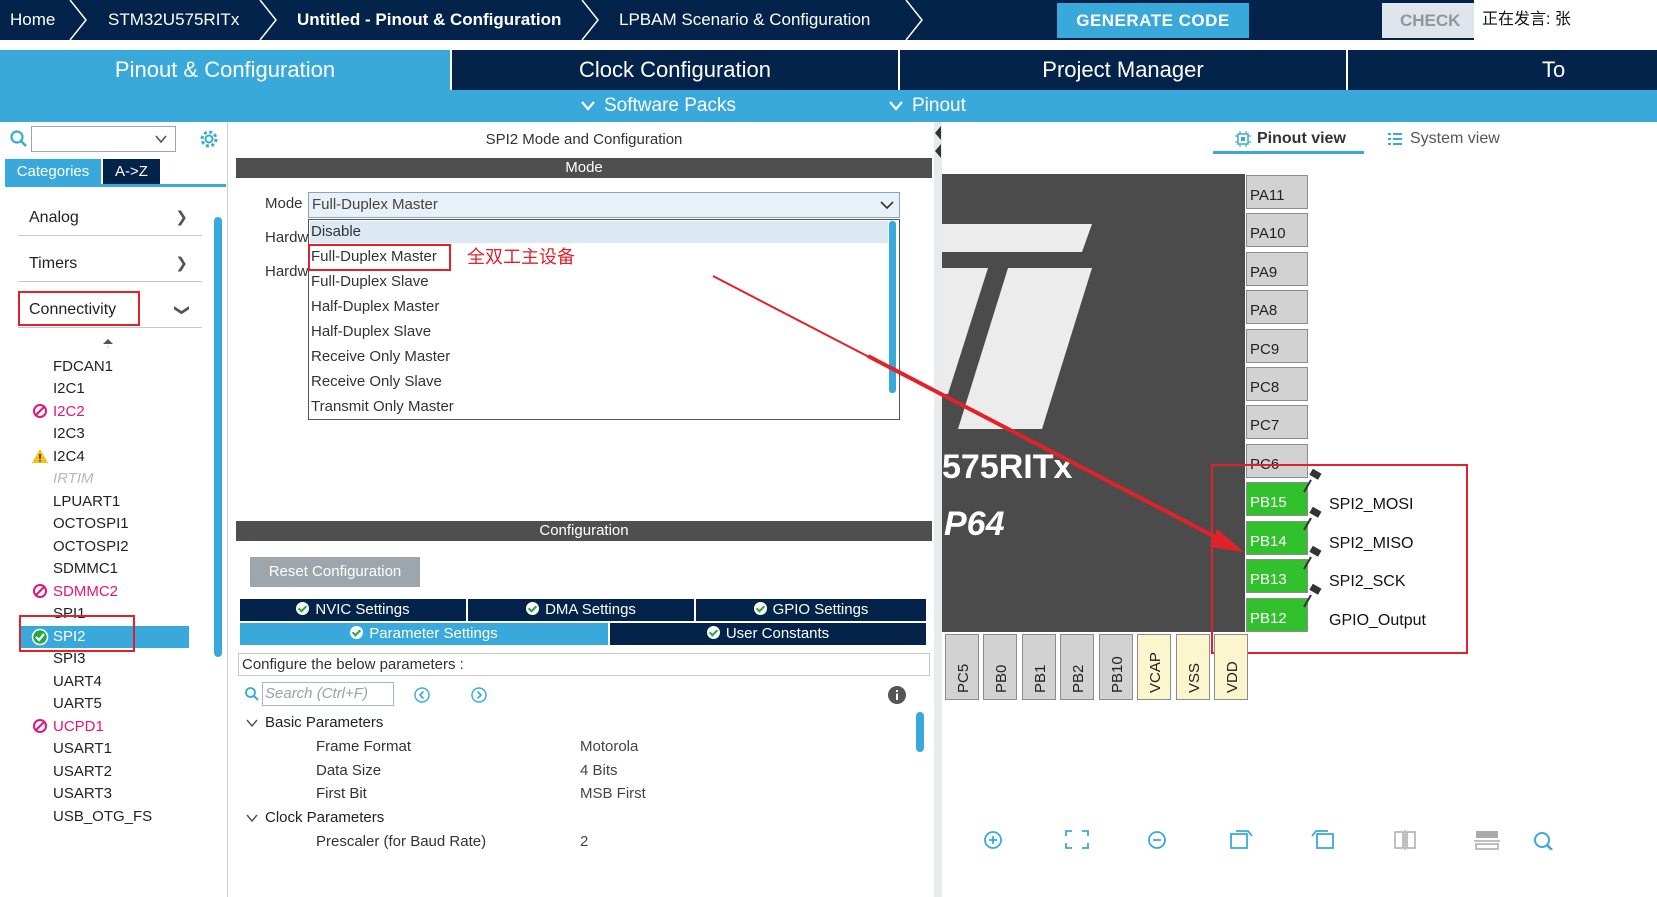 Image resolution: width=1657 pixels, height=897 pixels. What do you see at coordinates (287, 237) in the screenshot?
I see `hardware-nss-label: Hardw` at bounding box center [287, 237].